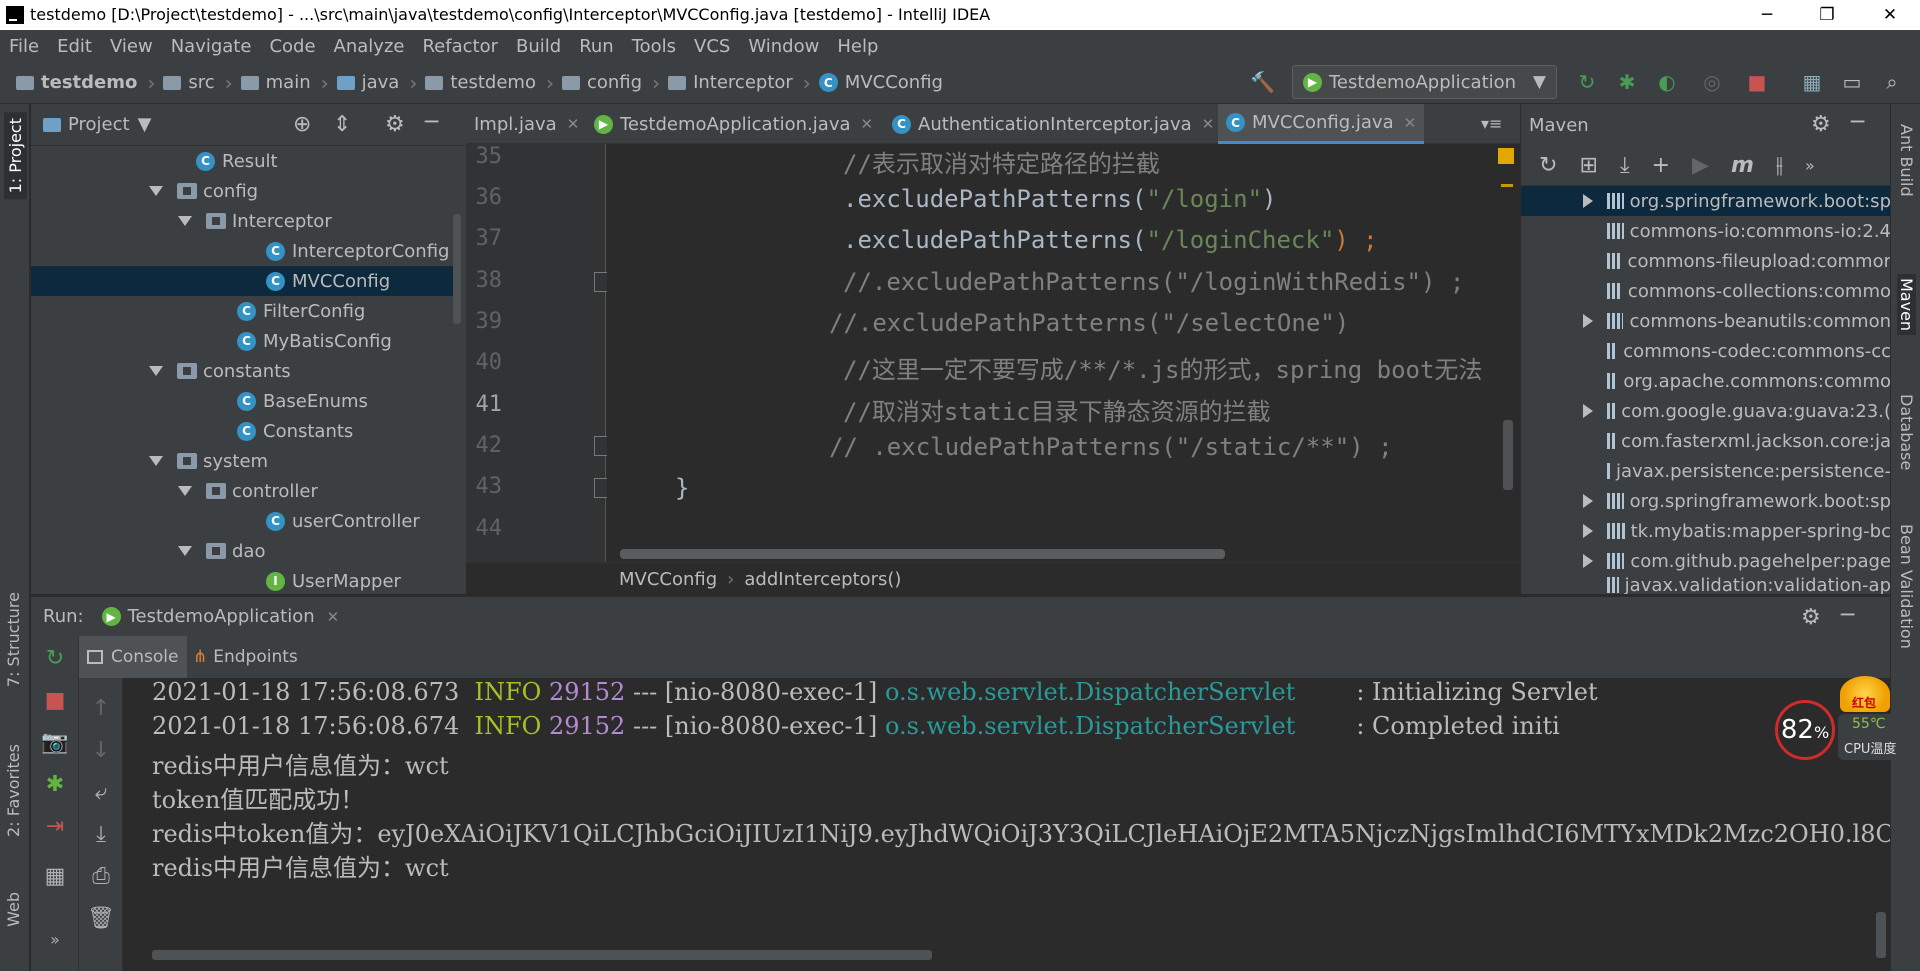 This screenshot has height=971, width=1920. I want to click on editor-vscrollbar, so click(1508, 455).